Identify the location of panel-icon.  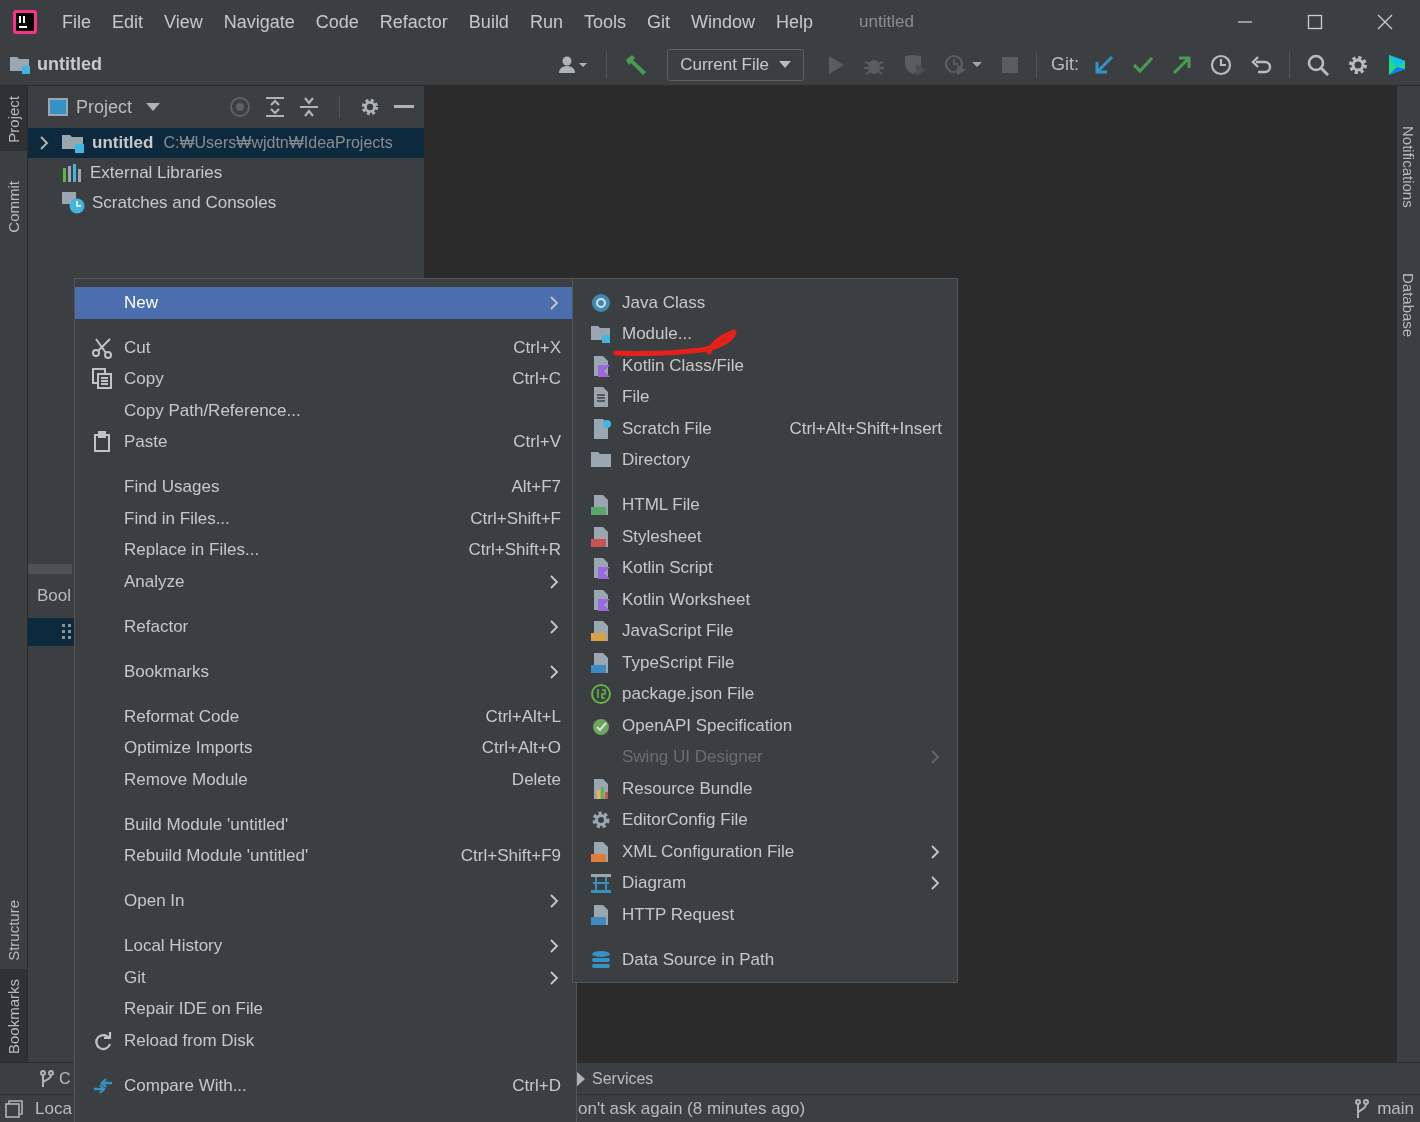
(58, 107).